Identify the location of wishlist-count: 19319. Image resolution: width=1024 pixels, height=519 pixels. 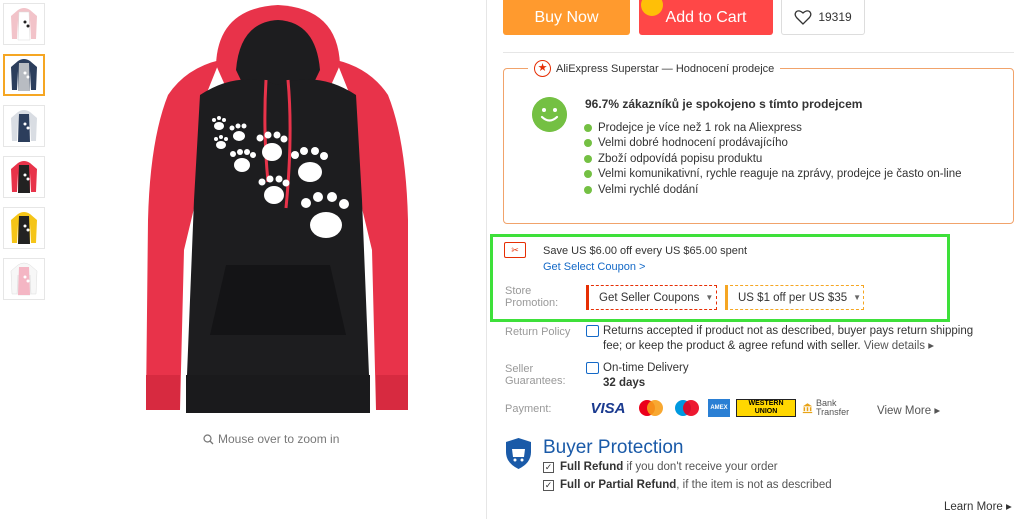
(835, 17).